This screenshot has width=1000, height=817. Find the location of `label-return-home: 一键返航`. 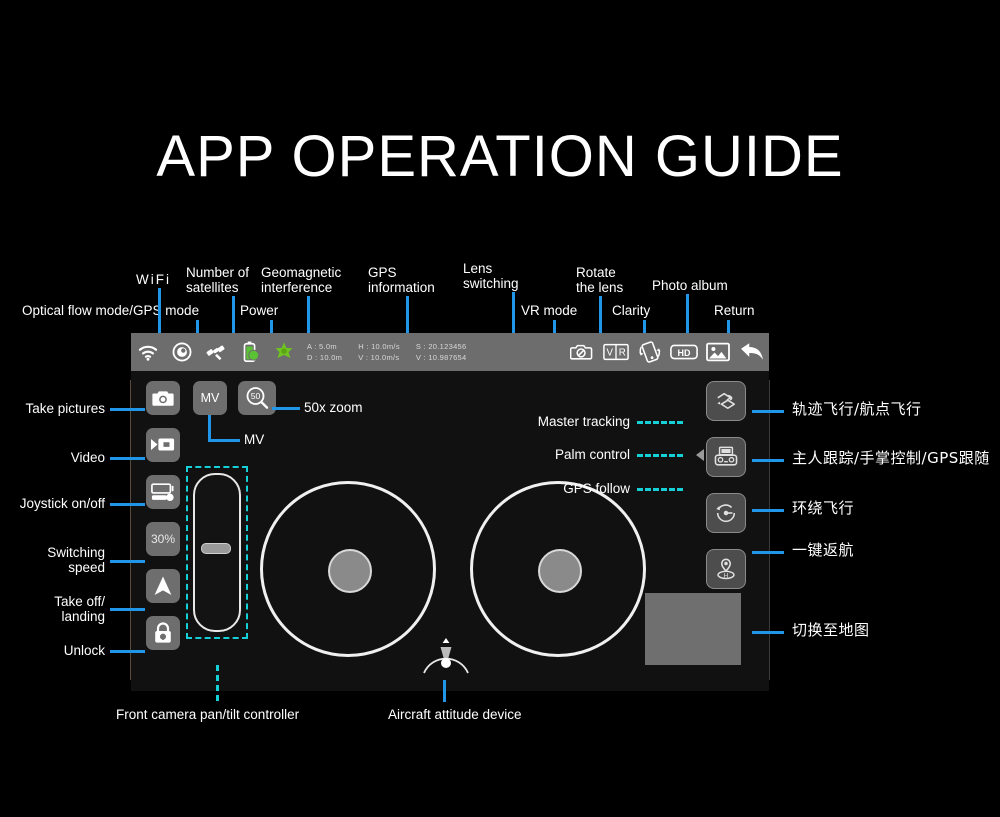

label-return-home: 一键返航 is located at coordinates (823, 550).